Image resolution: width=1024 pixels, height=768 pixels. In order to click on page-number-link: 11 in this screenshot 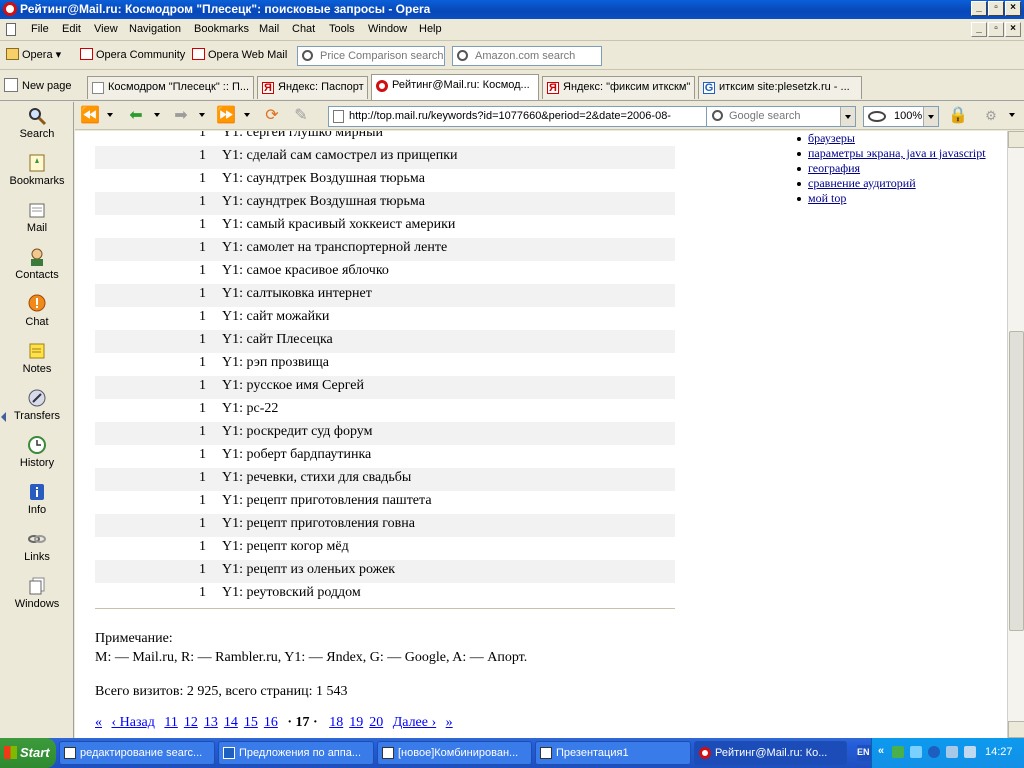, I will do `click(170, 722)`.